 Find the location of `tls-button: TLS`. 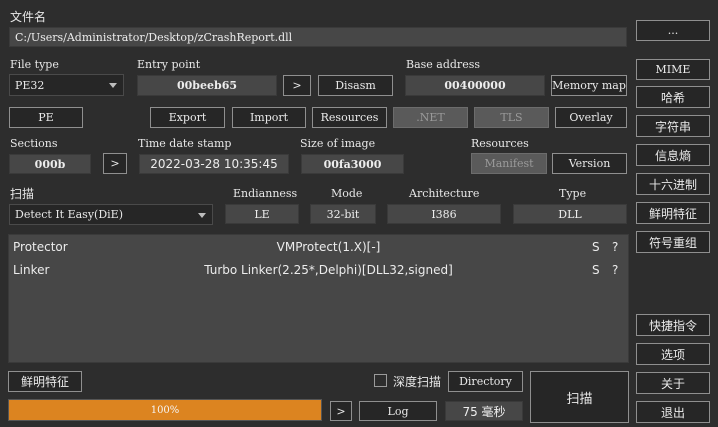

tls-button: TLS is located at coordinates (511, 117).